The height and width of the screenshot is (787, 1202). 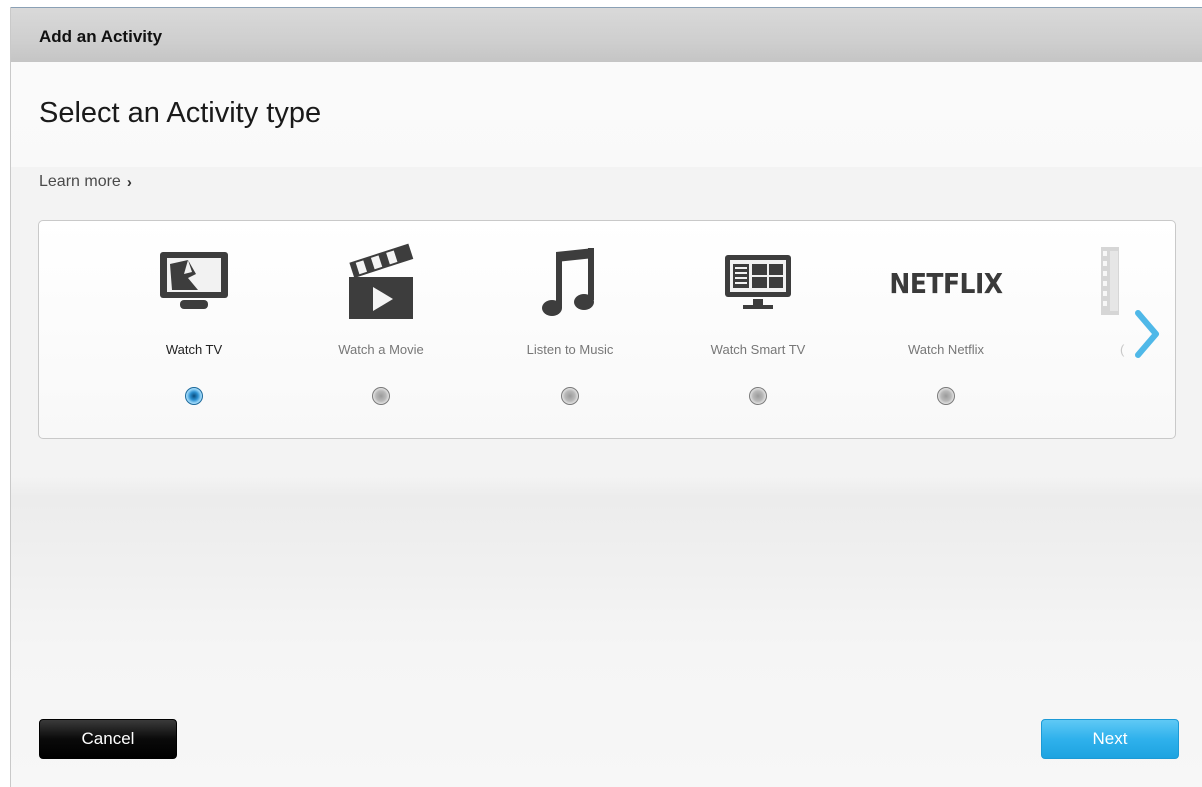 I want to click on activity-label: Watch Smart TV, so click(x=758, y=349).